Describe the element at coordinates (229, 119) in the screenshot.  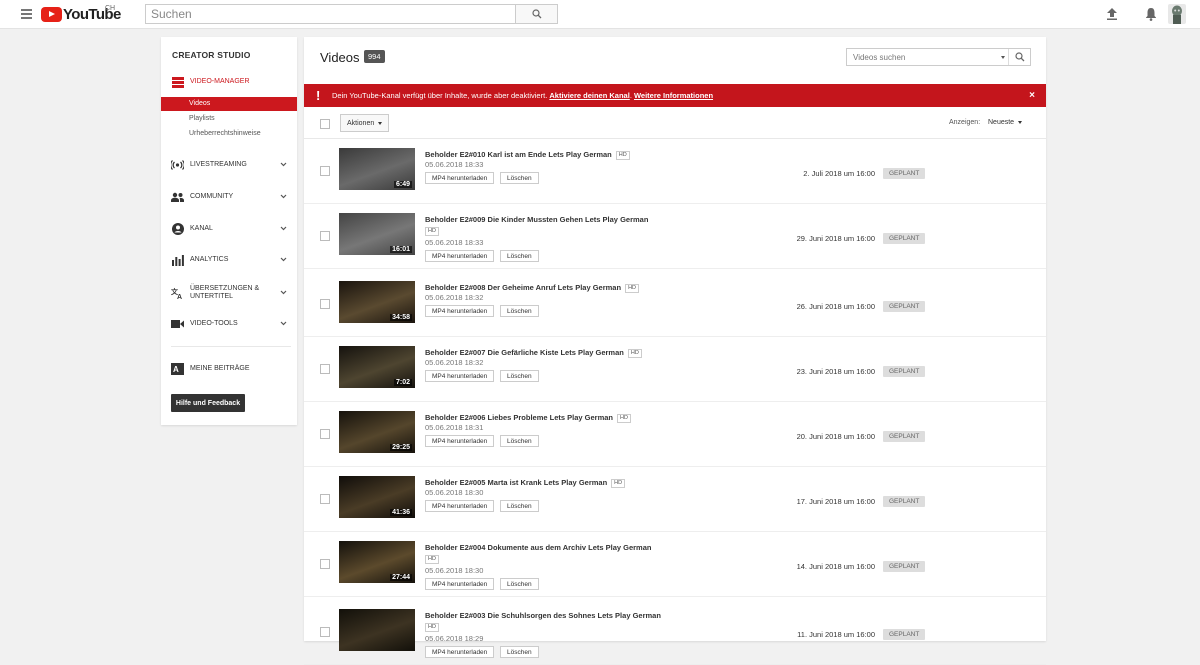
I see `sidebar-subitem-playlists: Playlists` at that location.